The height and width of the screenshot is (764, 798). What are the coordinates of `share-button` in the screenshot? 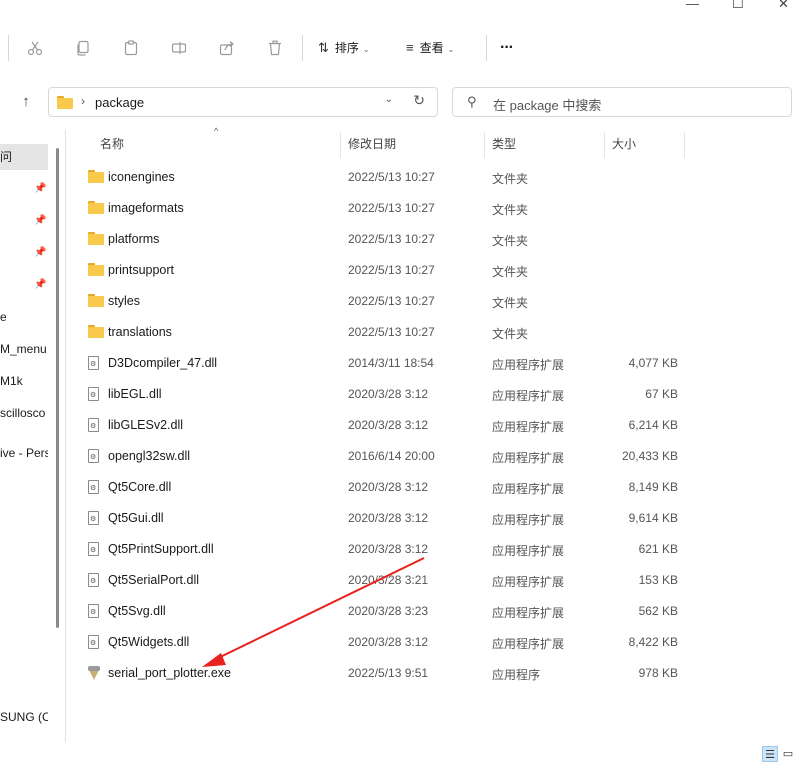 It's located at (227, 48).